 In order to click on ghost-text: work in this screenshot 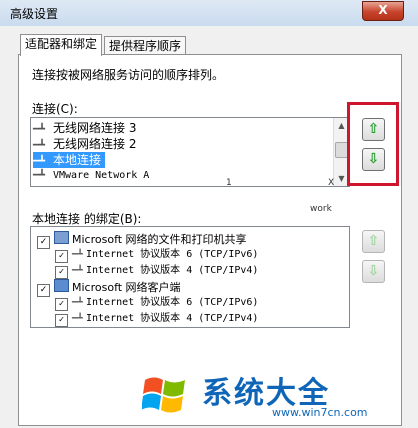, I will do `click(321, 209)`.